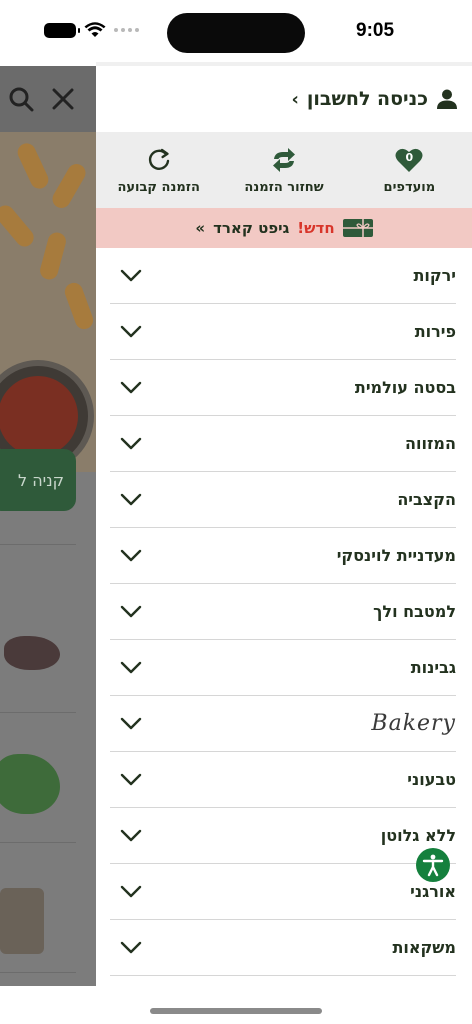 This screenshot has width=472, height=1024. What do you see at coordinates (283, 948) in the screenshot?
I see `category-item-drinks: משקאות` at bounding box center [283, 948].